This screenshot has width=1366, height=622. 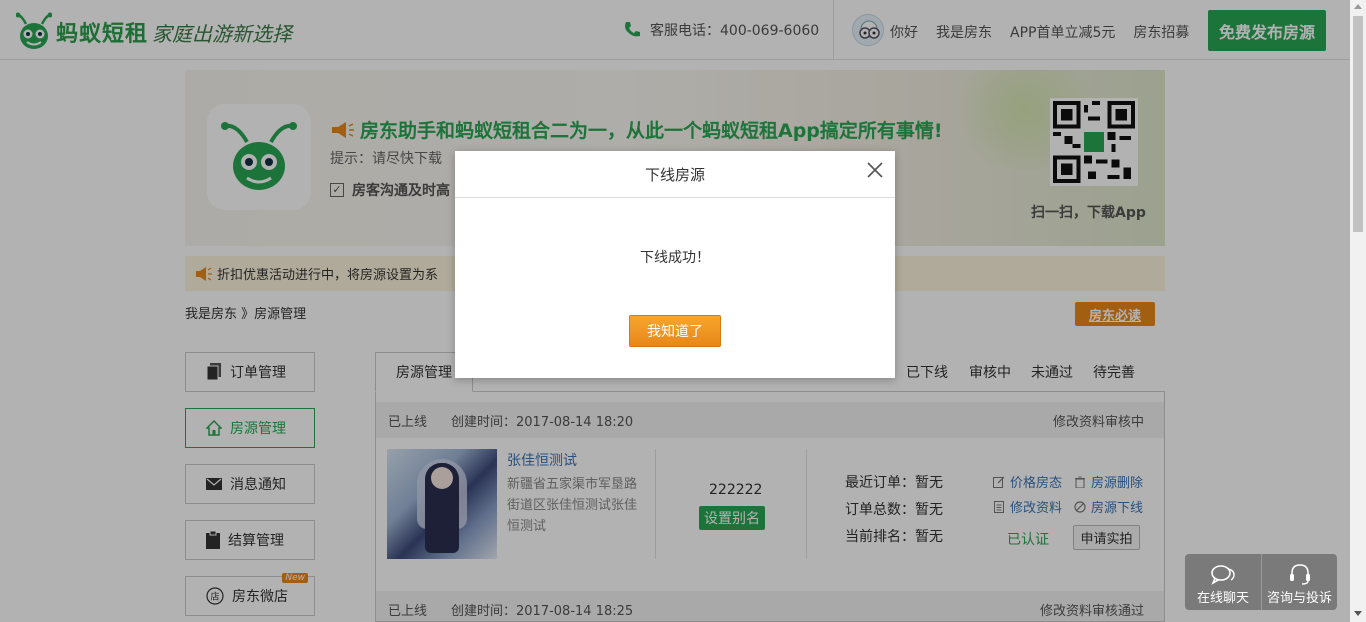 I want to click on page-scrollbar, so click(x=1358, y=311).